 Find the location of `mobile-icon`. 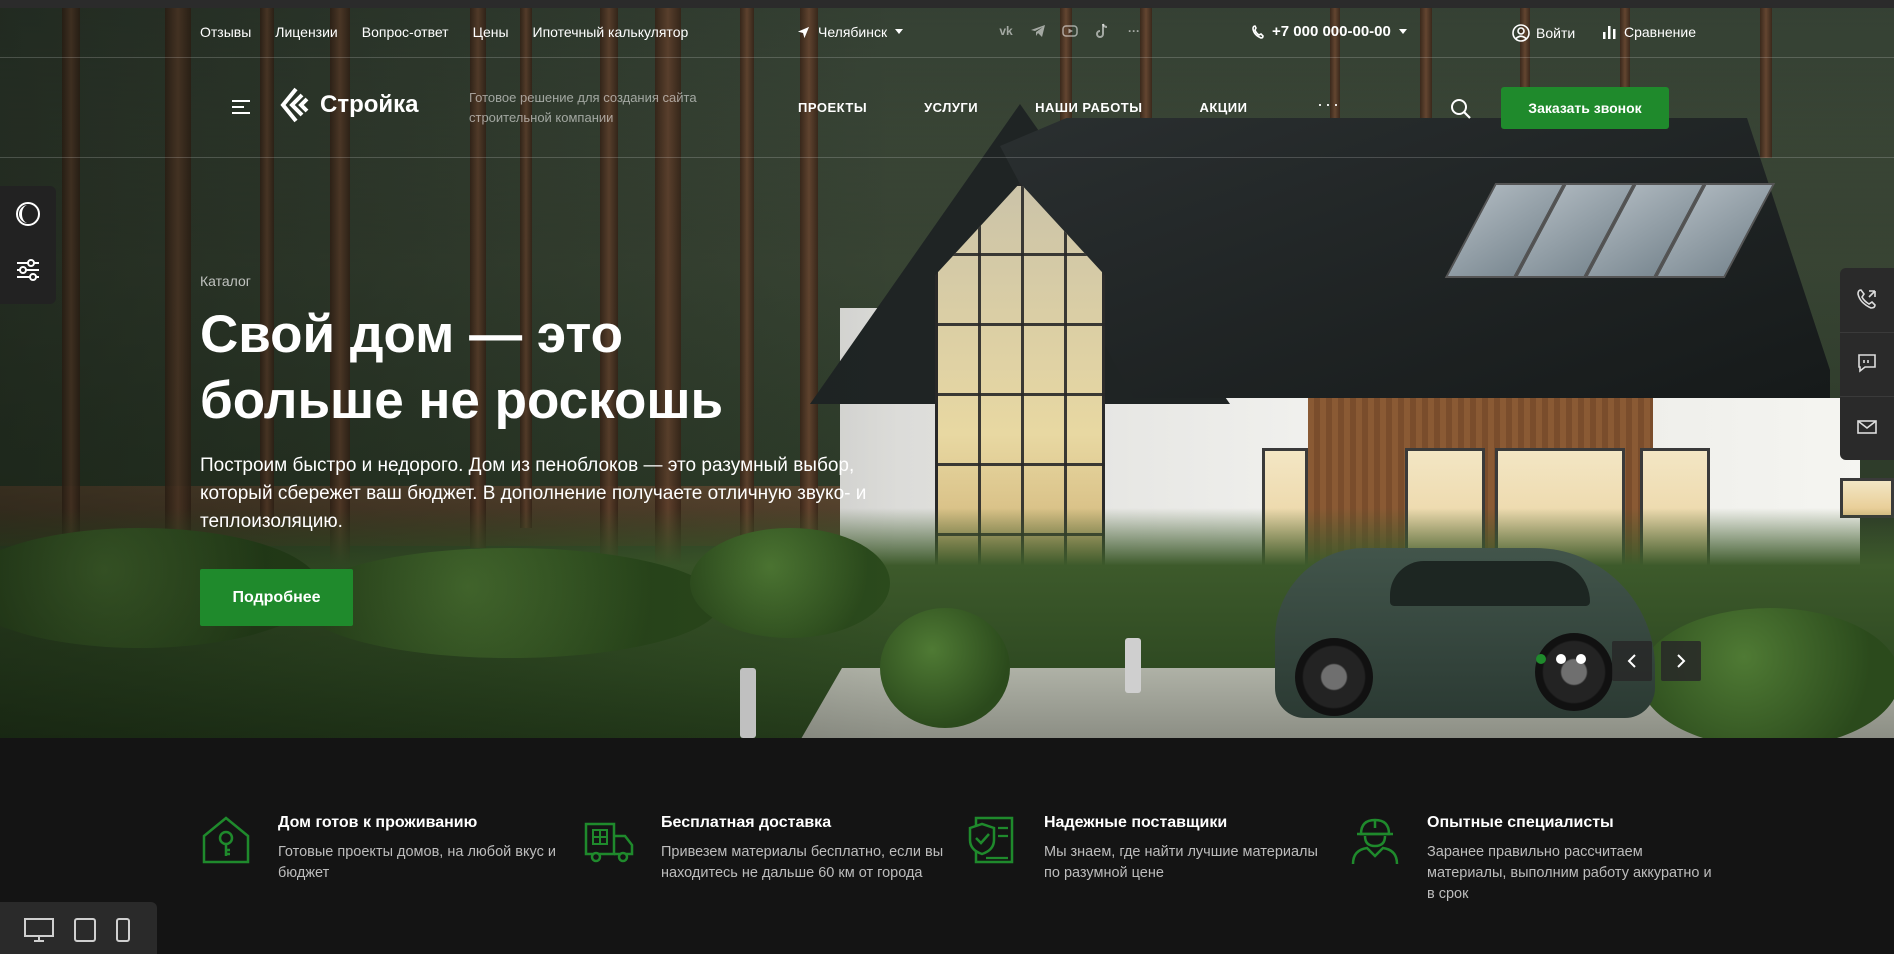

mobile-icon is located at coordinates (123, 930).